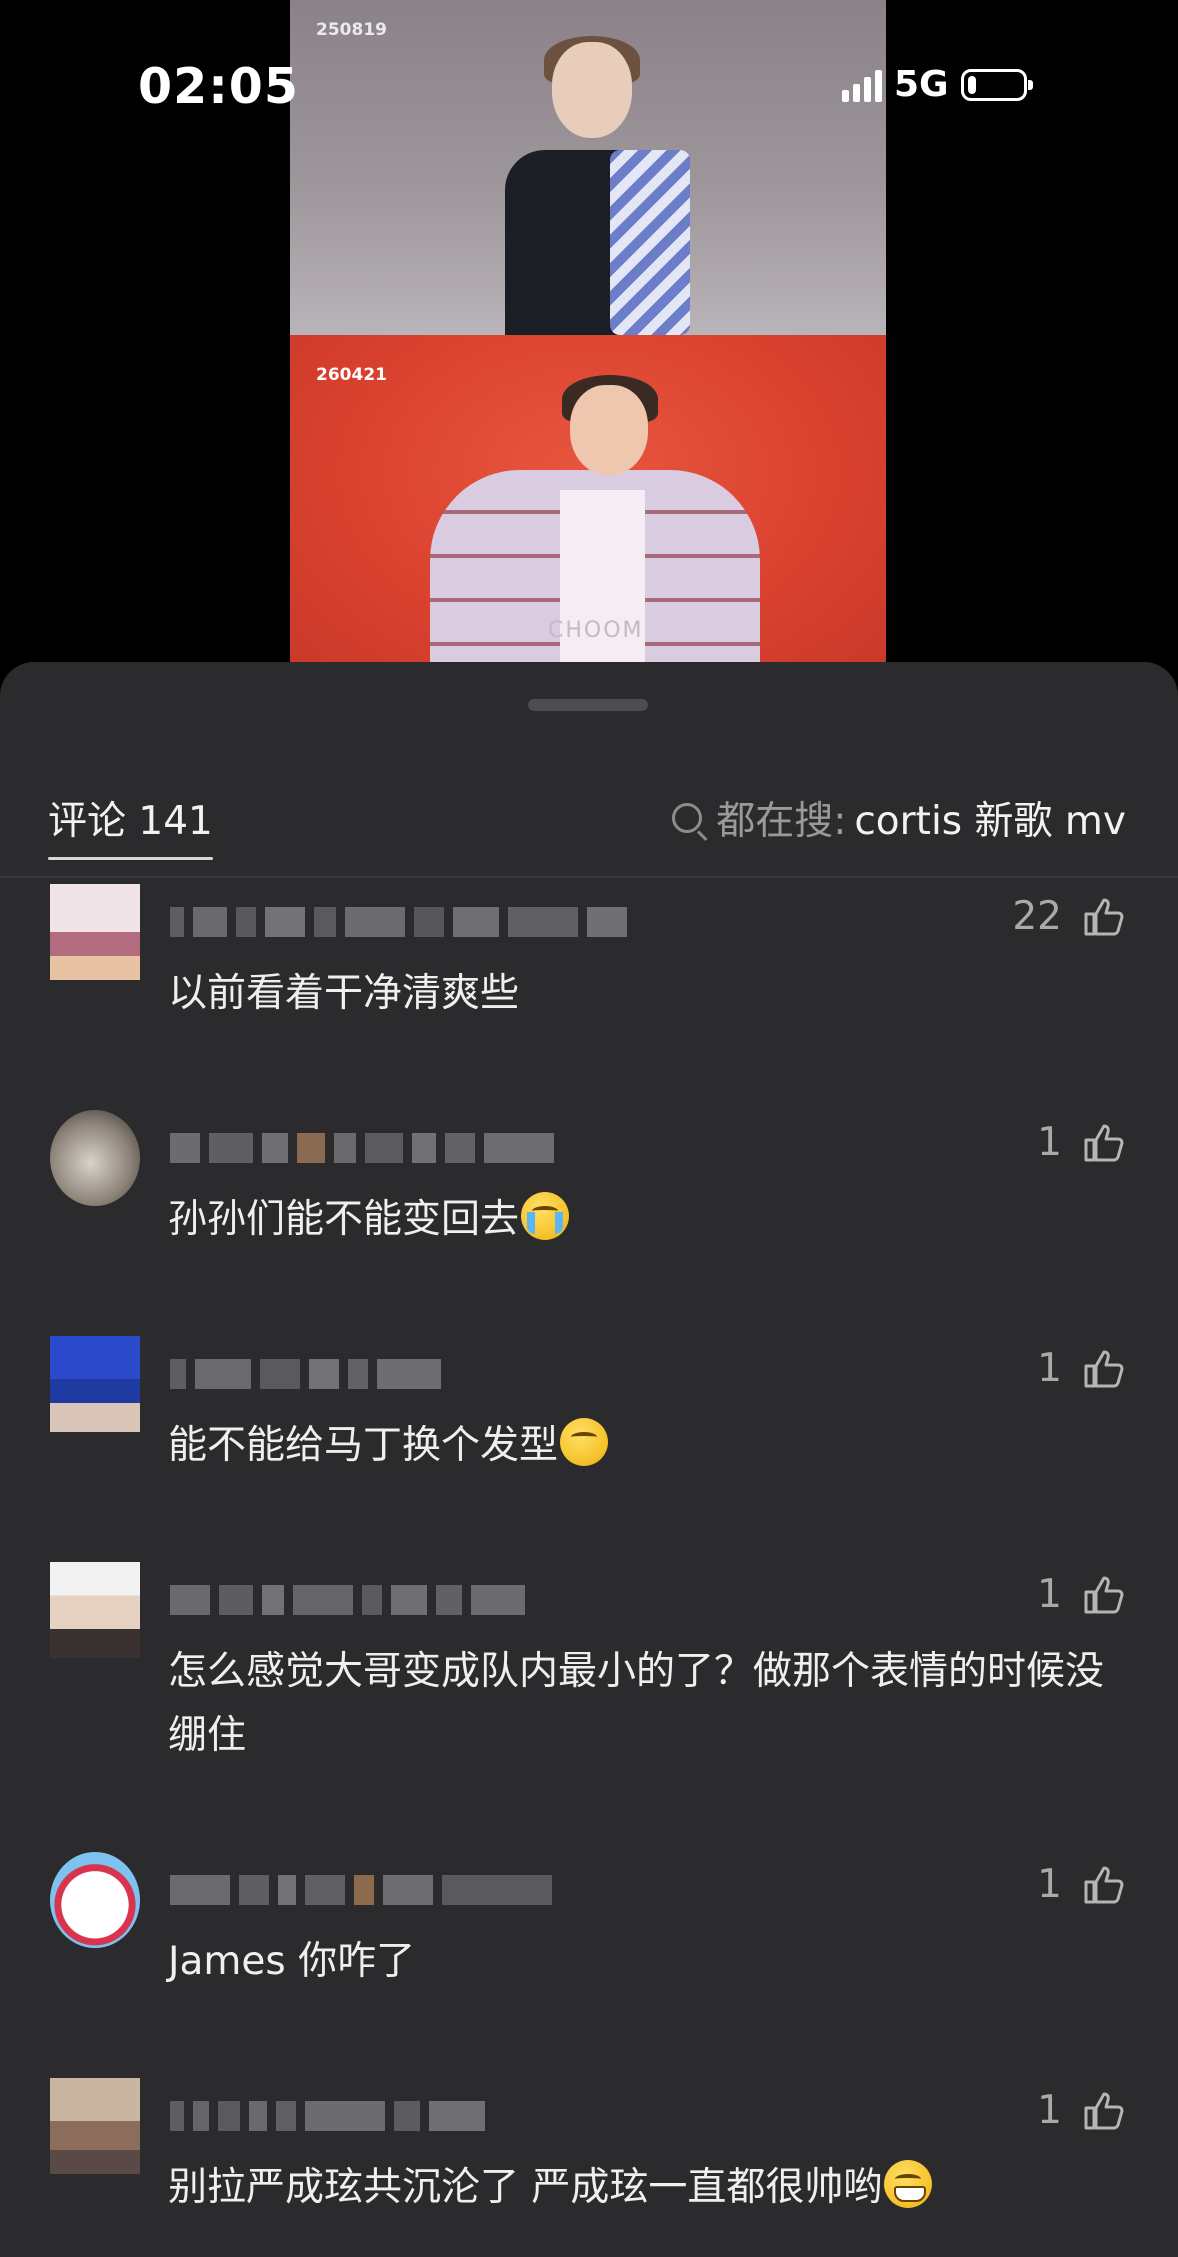  I want to click on comment-text-content: 能不能给马丁换个发型, so click(363, 1445).